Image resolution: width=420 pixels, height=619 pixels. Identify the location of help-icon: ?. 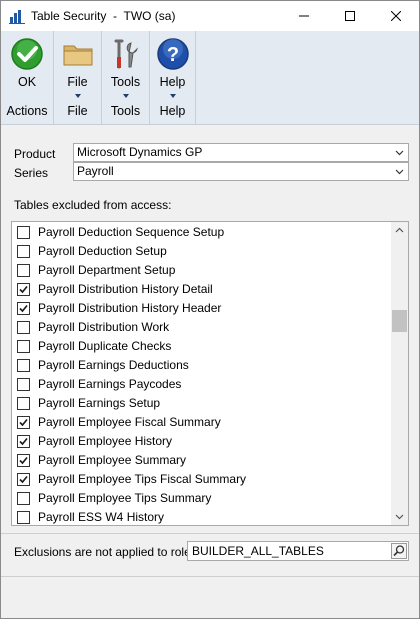
(172, 54).